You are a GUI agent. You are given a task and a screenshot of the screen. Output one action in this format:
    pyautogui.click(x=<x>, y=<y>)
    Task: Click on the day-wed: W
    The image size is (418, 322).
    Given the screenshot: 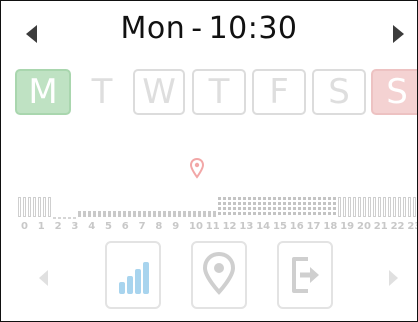 What is the action you would take?
    pyautogui.click(x=159, y=92)
    